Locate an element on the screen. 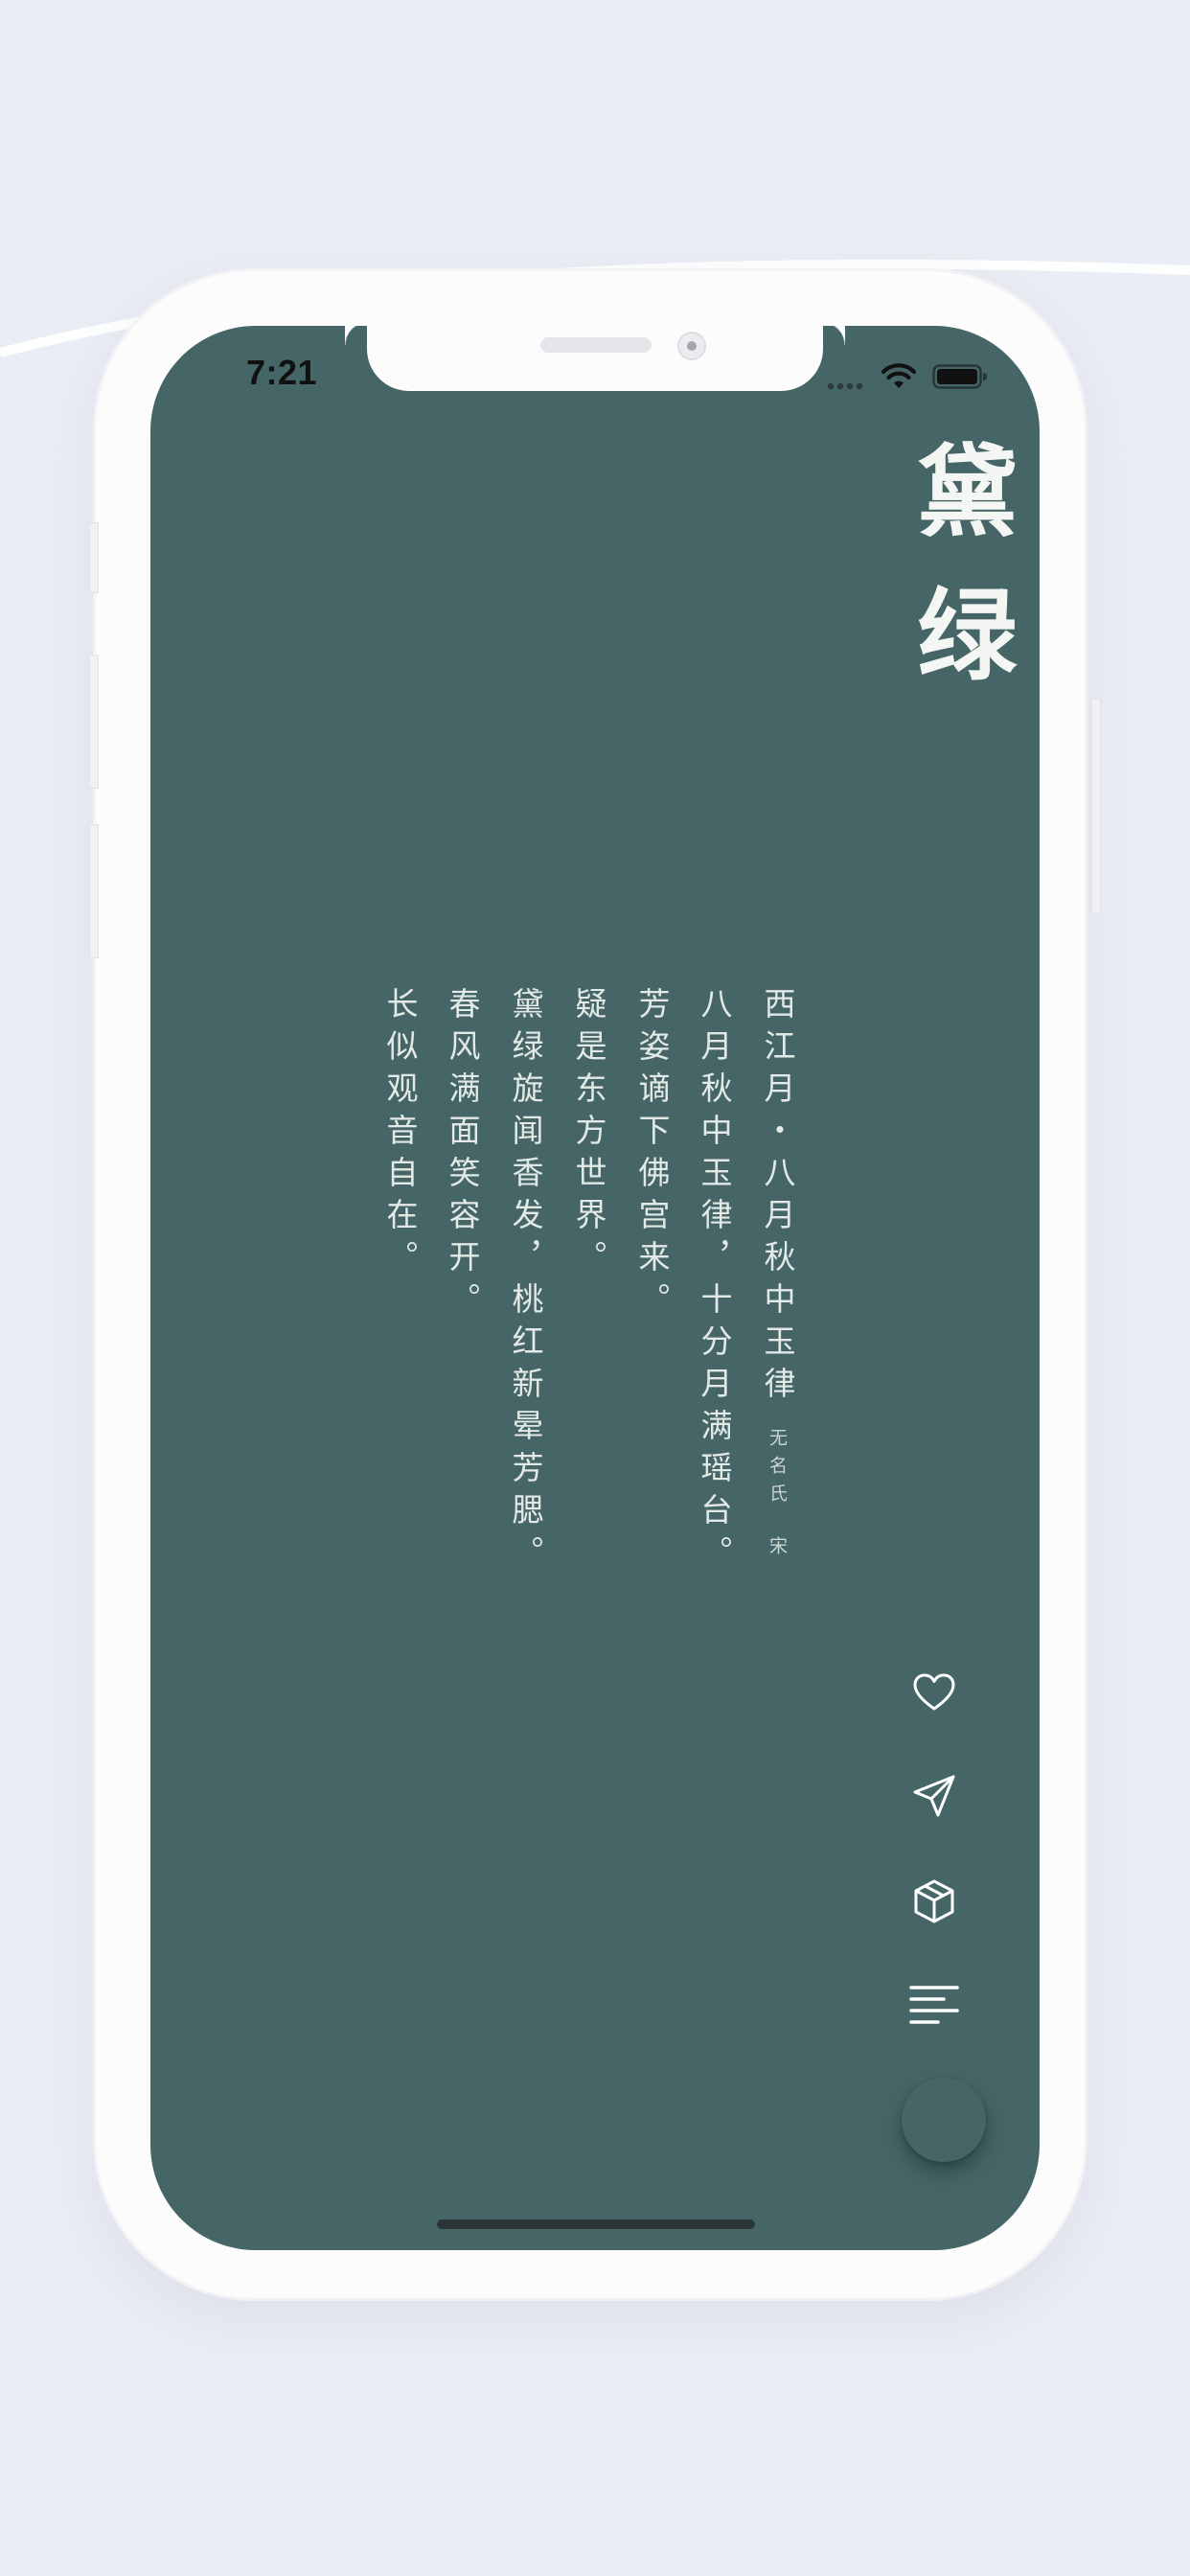 The image size is (1190, 2576). wifi-icon is located at coordinates (899, 375).